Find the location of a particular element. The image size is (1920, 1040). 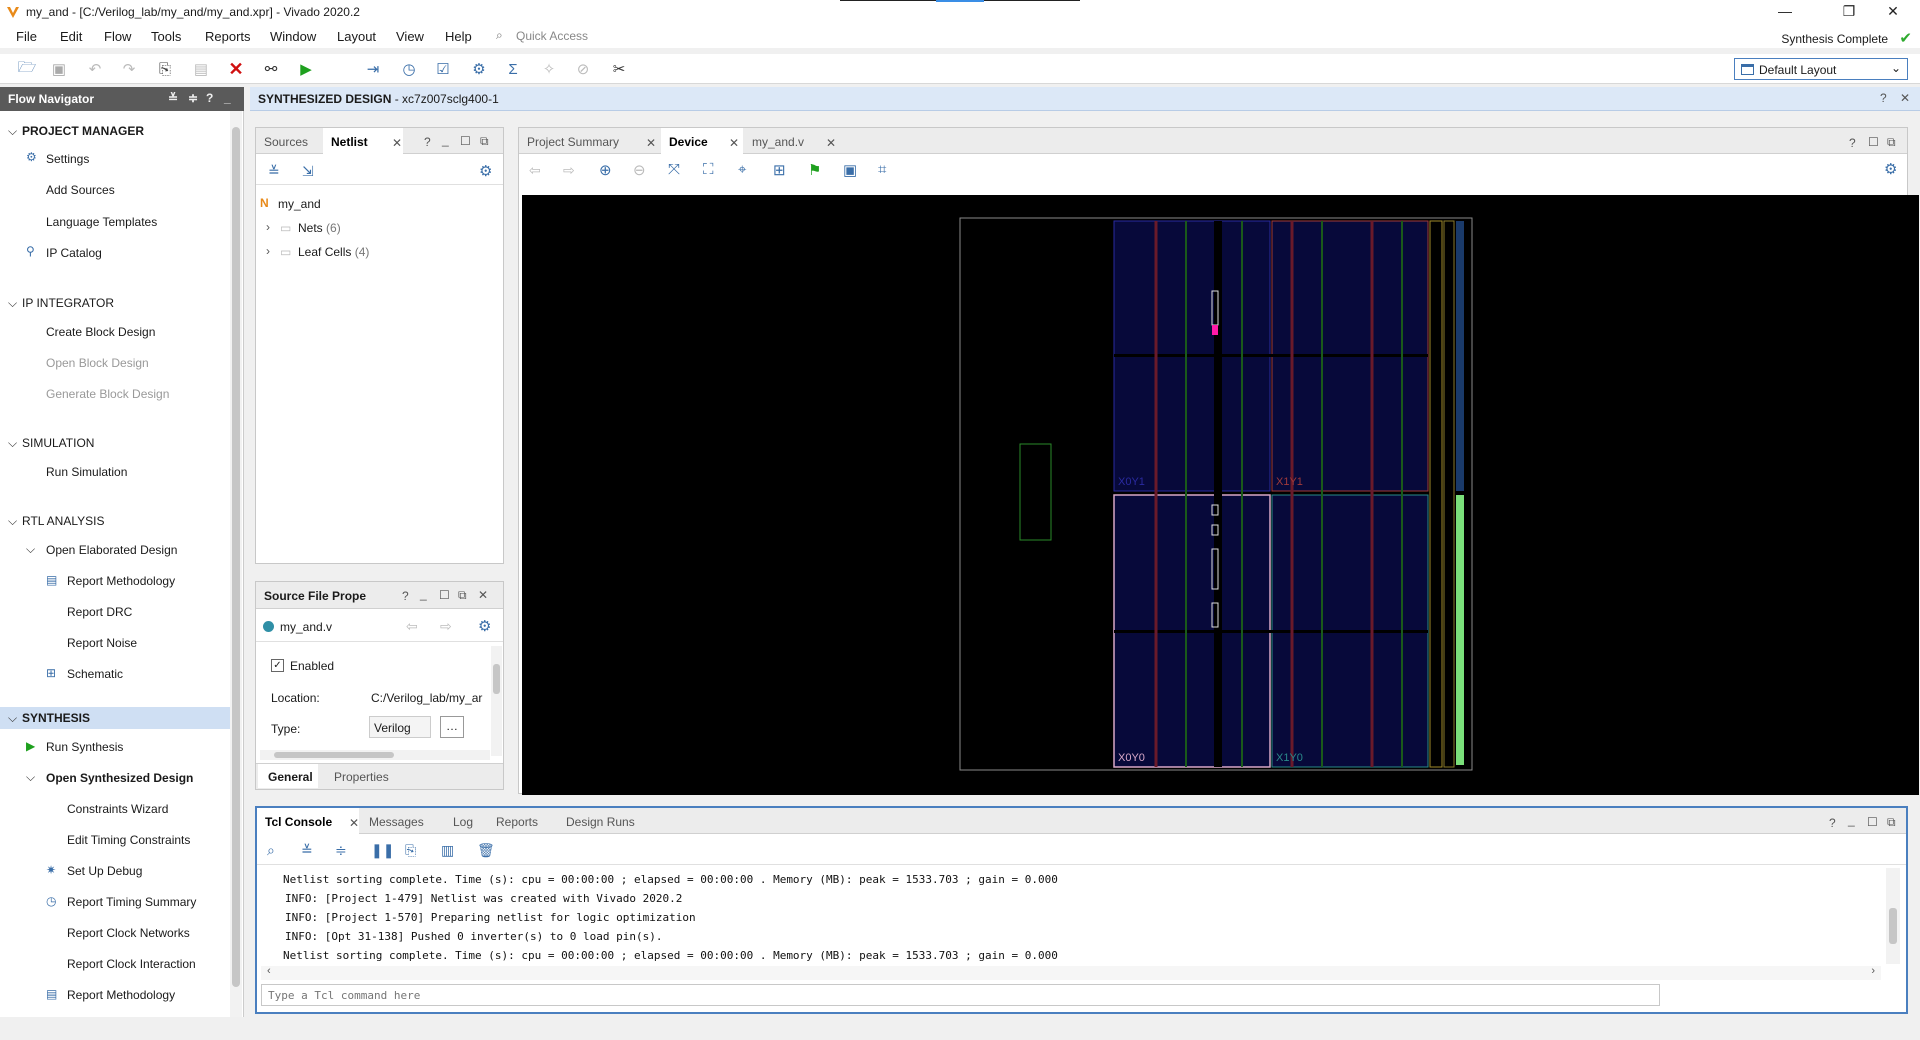

debug-icon: ✧ is located at coordinates (549, 69).